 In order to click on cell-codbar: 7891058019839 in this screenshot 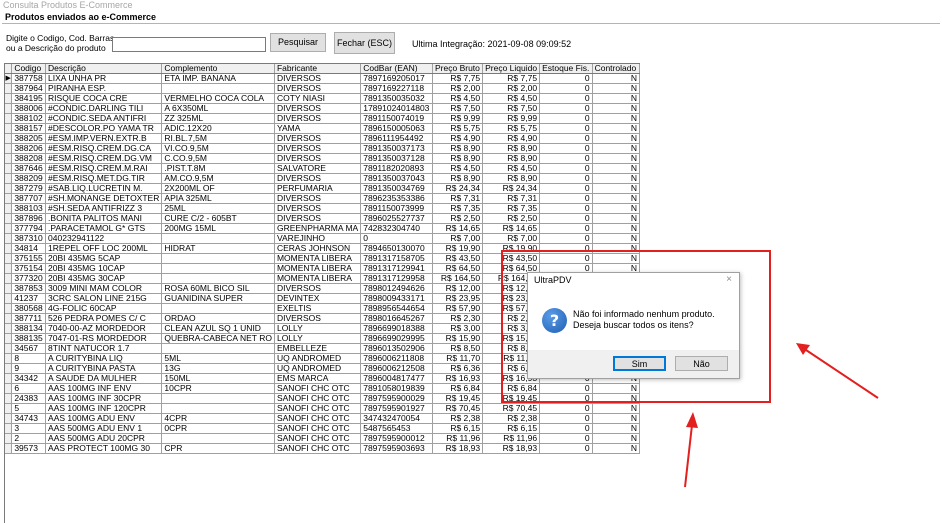, I will do `click(396, 389)`.